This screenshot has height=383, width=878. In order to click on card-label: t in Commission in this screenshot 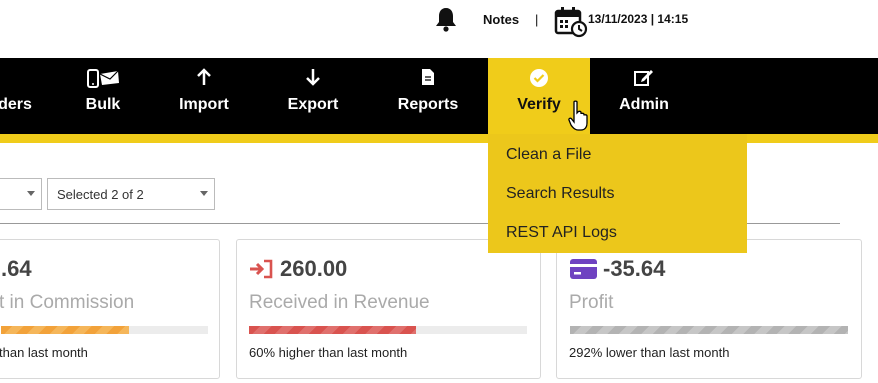, I will do `click(67, 302)`.